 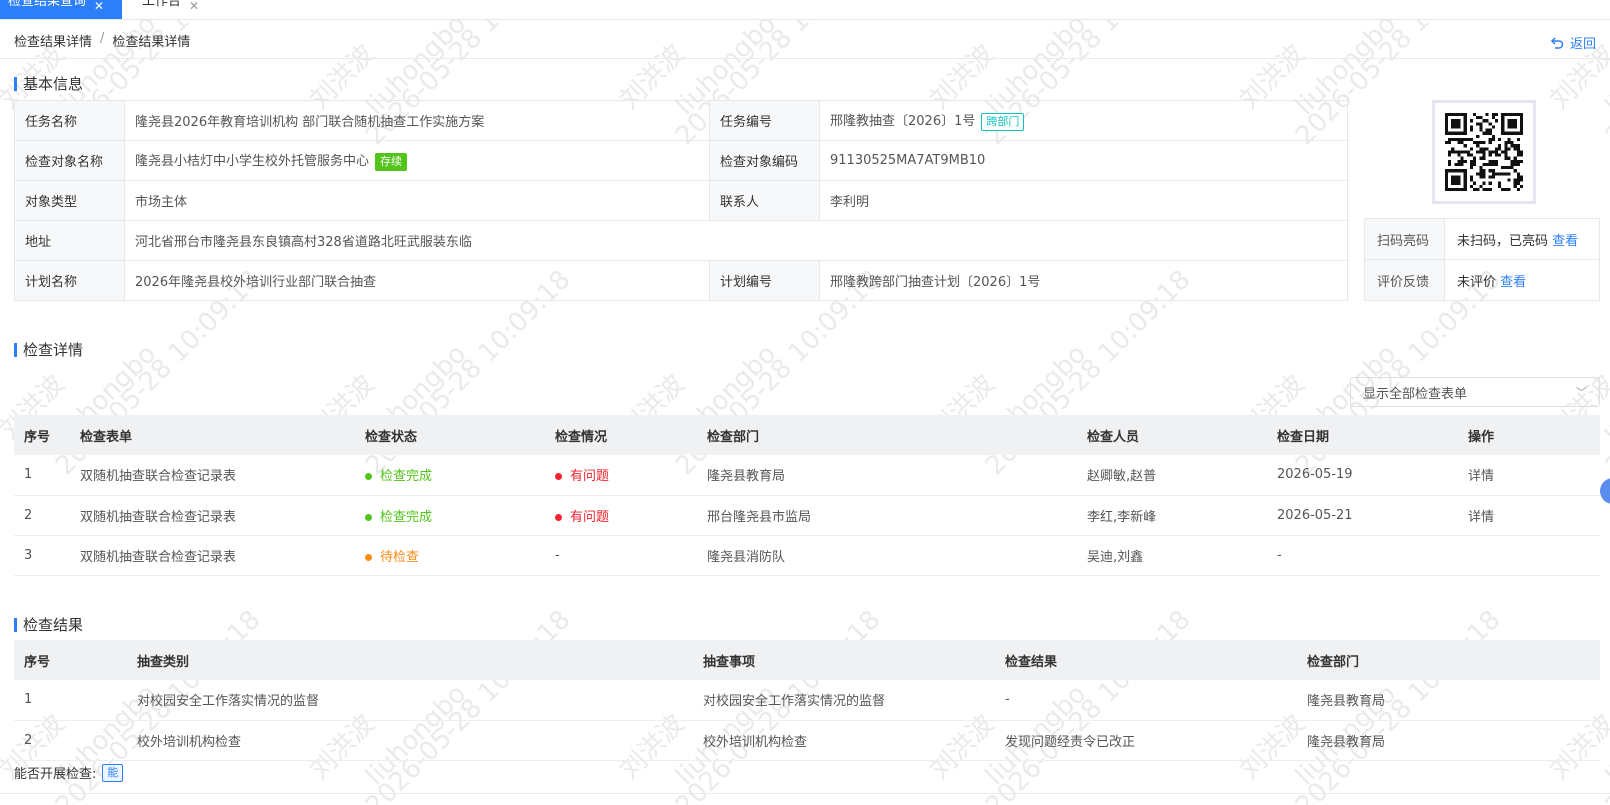 What do you see at coordinates (1362, 435) in the screenshot?
I see `column-header: 检查日期` at bounding box center [1362, 435].